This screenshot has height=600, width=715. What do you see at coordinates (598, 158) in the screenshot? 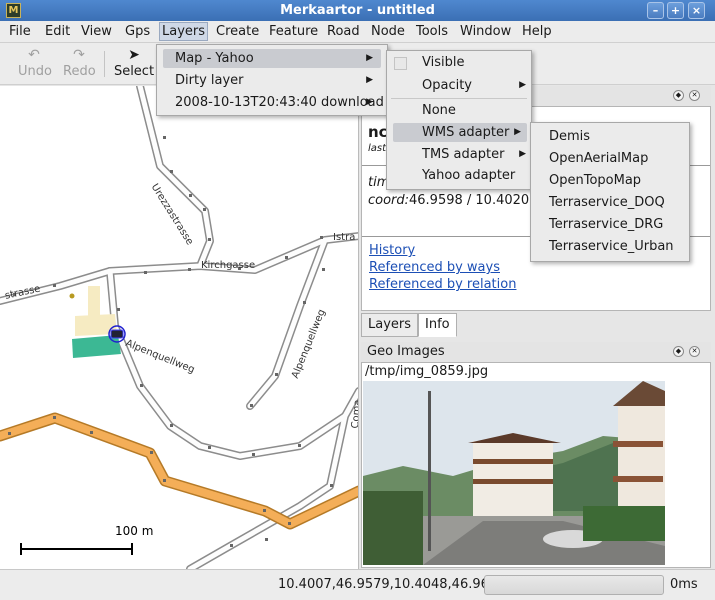
I see `menu-item-openaerialmap: OpenAerialMap` at bounding box center [598, 158].